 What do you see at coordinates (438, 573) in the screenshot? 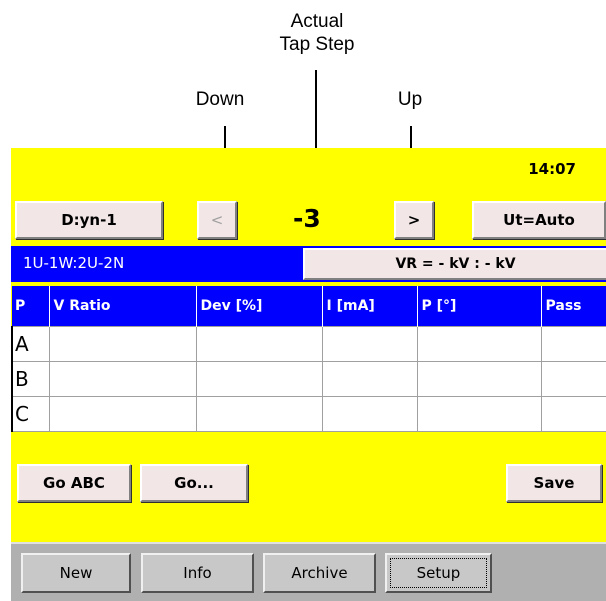
I see `tab-setup: Setup` at bounding box center [438, 573].